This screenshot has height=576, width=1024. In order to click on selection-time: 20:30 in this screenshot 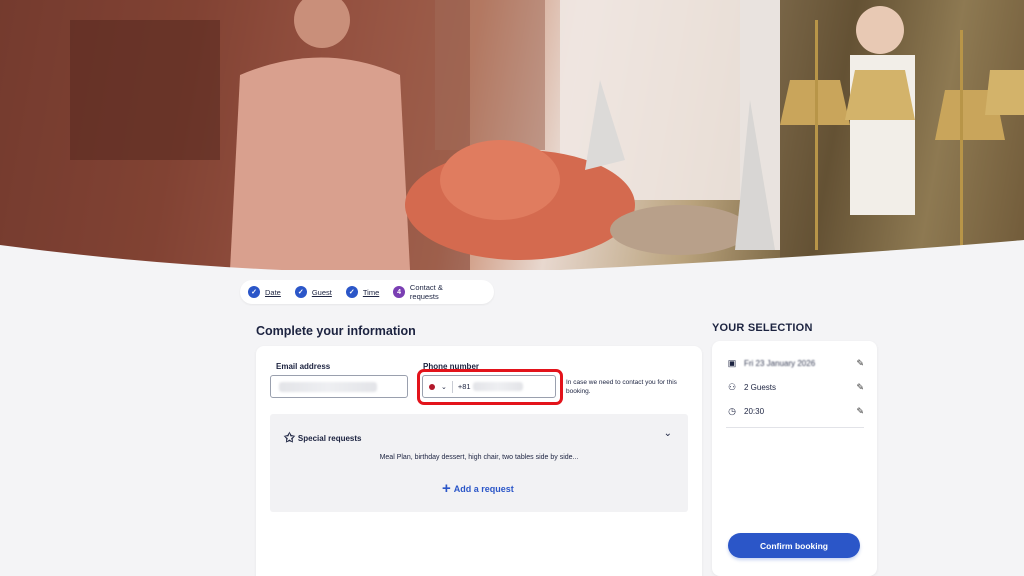, I will do `click(754, 411)`.